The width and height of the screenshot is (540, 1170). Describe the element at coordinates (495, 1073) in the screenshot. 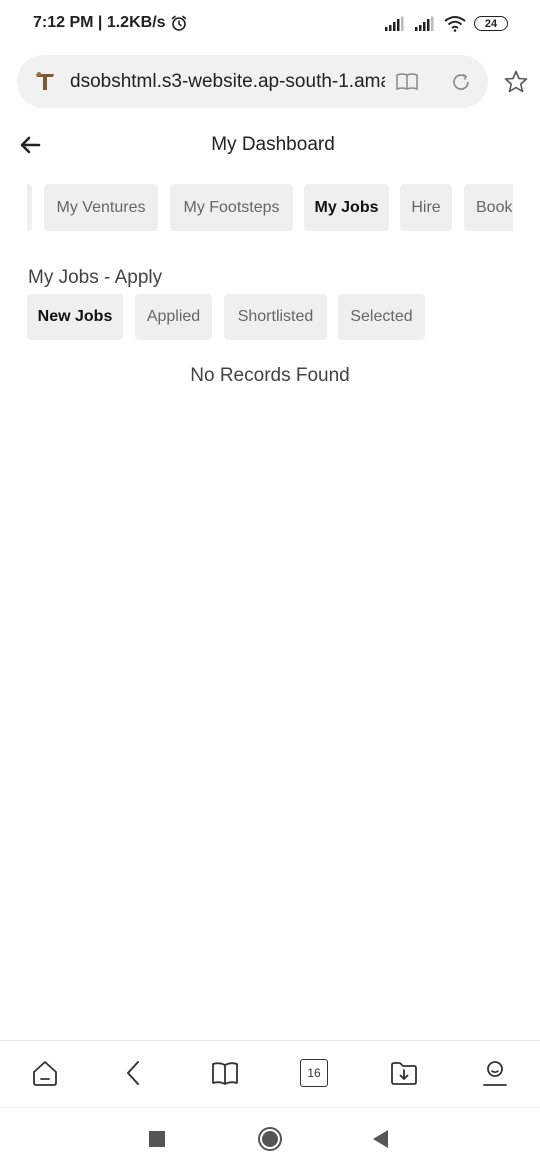

I see `profile-icon` at that location.